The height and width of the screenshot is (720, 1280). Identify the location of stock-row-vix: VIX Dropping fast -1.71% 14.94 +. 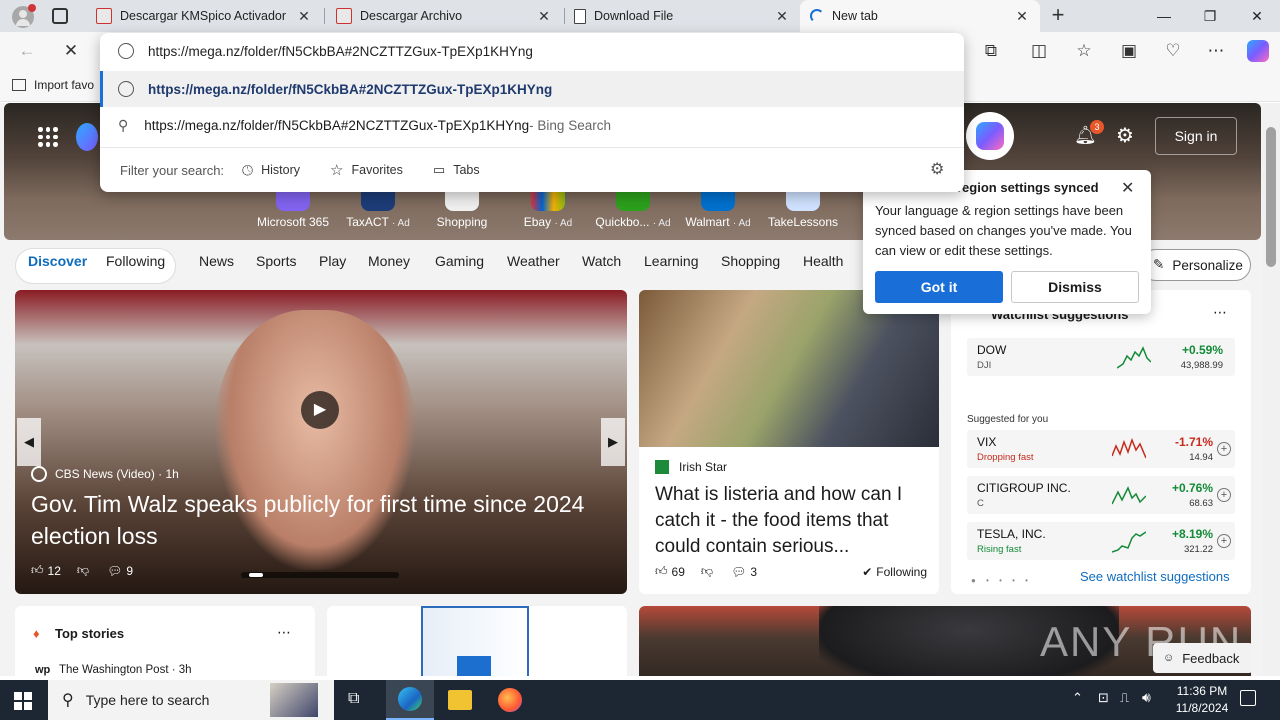
(1101, 449).